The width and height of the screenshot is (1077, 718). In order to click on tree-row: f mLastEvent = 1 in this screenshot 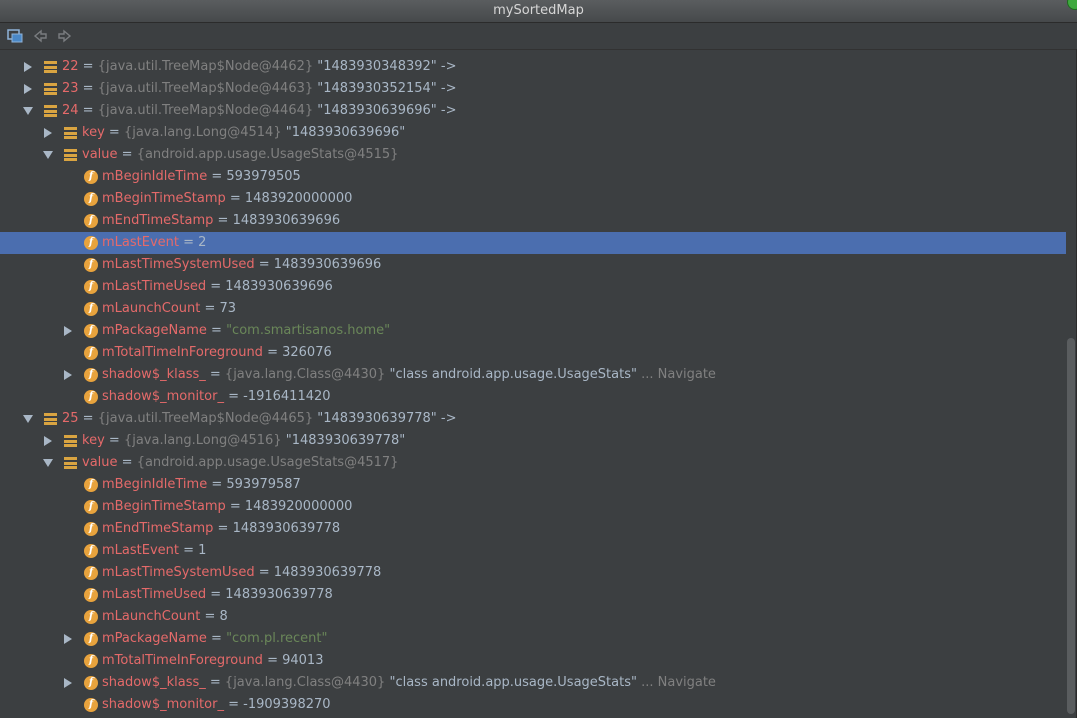, I will do `click(533, 551)`.